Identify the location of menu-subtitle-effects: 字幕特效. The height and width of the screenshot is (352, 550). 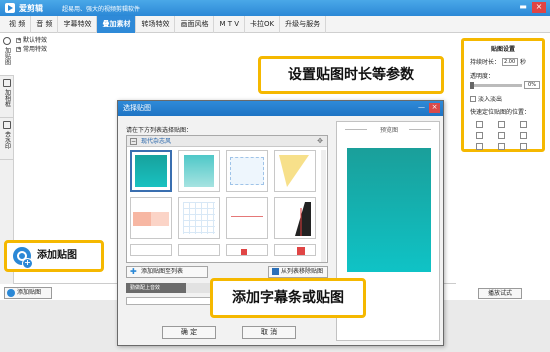
(78, 24).